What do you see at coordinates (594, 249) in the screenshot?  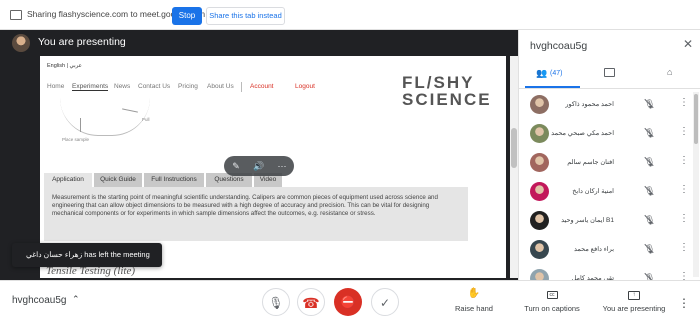 I see `participant-name: براء دافع محمد` at bounding box center [594, 249].